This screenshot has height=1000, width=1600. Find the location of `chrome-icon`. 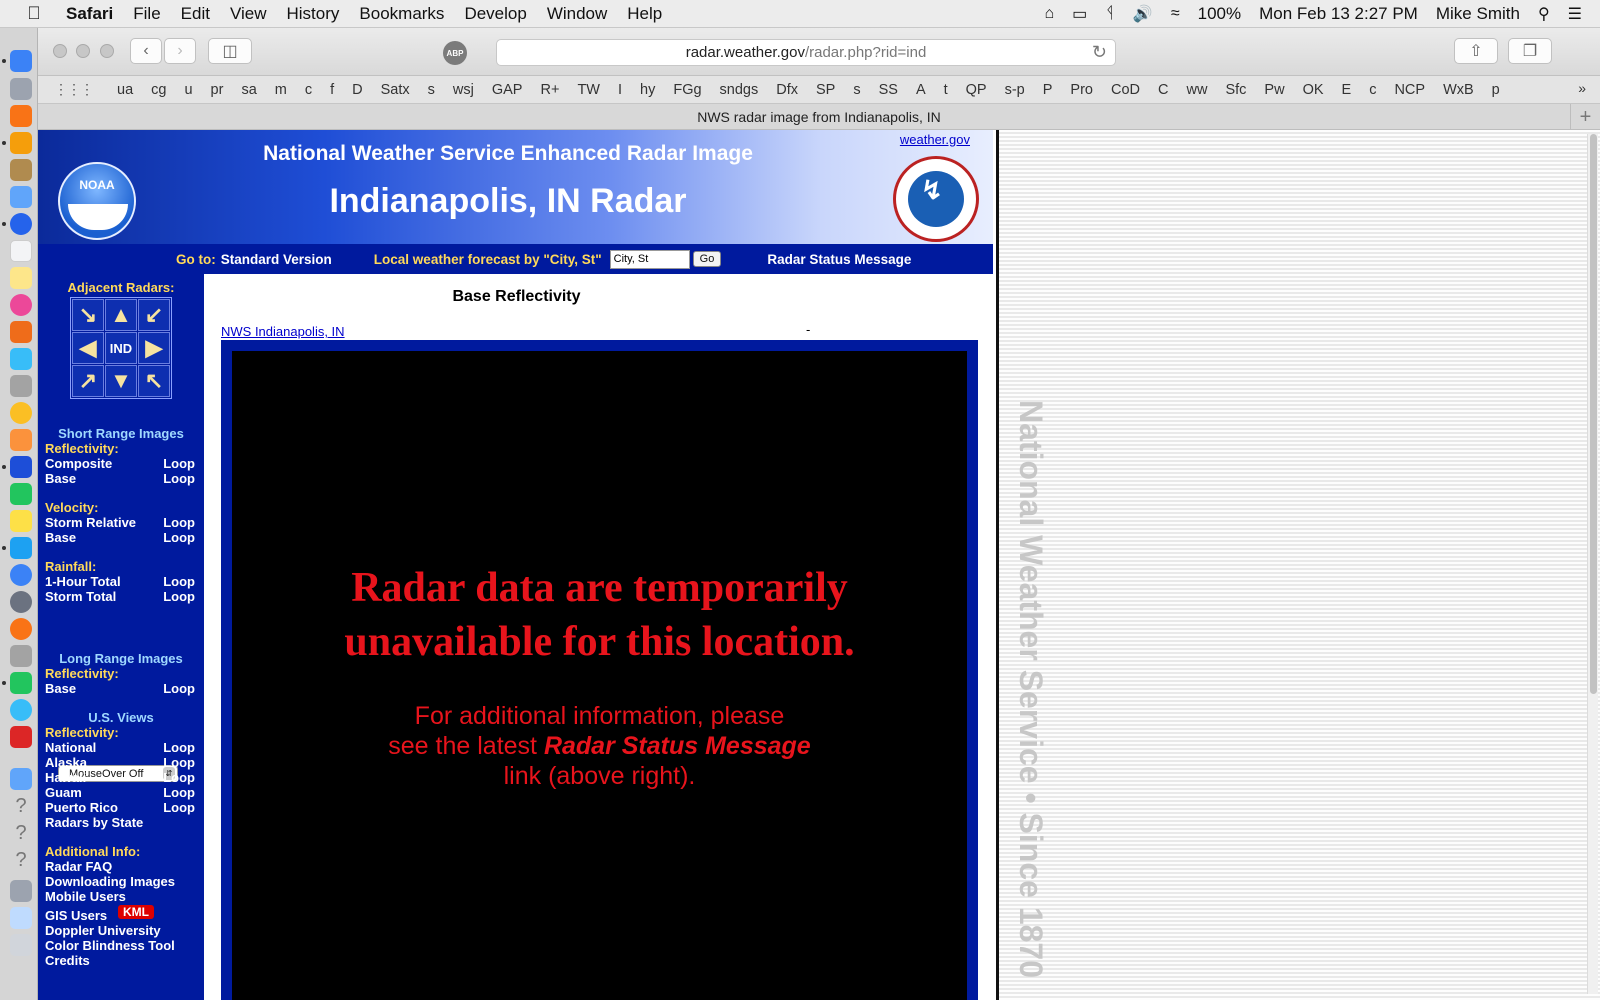

chrome-icon is located at coordinates (21, 143).